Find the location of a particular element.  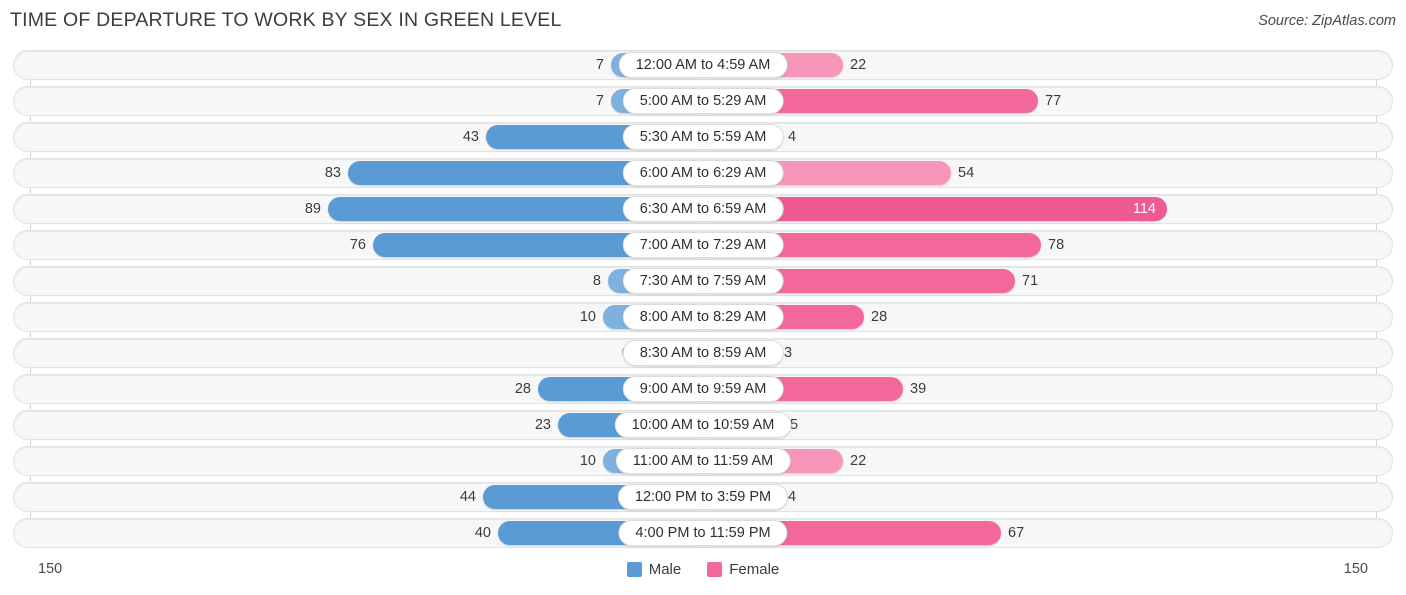

bar-row: 8 71 7:30 AM to 7:59 AM is located at coordinates (703, 281).